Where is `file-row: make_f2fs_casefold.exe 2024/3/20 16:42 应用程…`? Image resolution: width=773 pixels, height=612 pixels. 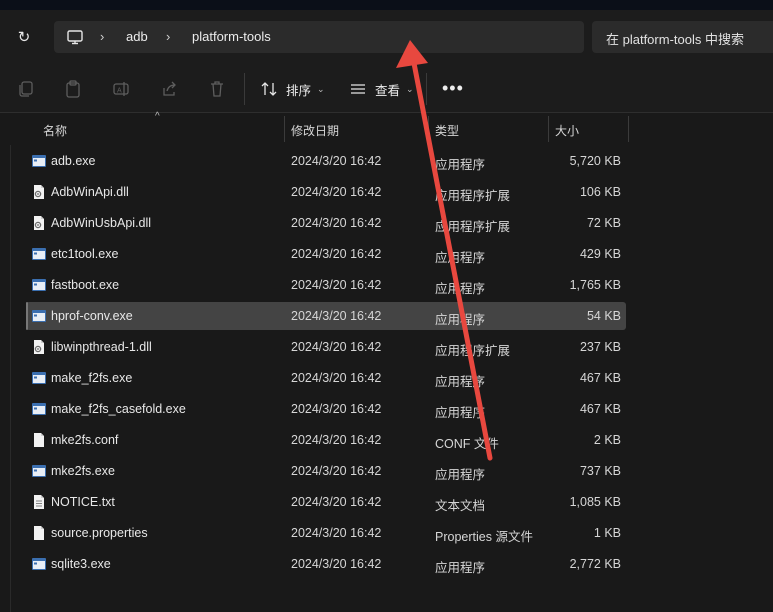 file-row: make_f2fs_casefold.exe 2024/3/20 16:42 应用程… is located at coordinates (326, 409).